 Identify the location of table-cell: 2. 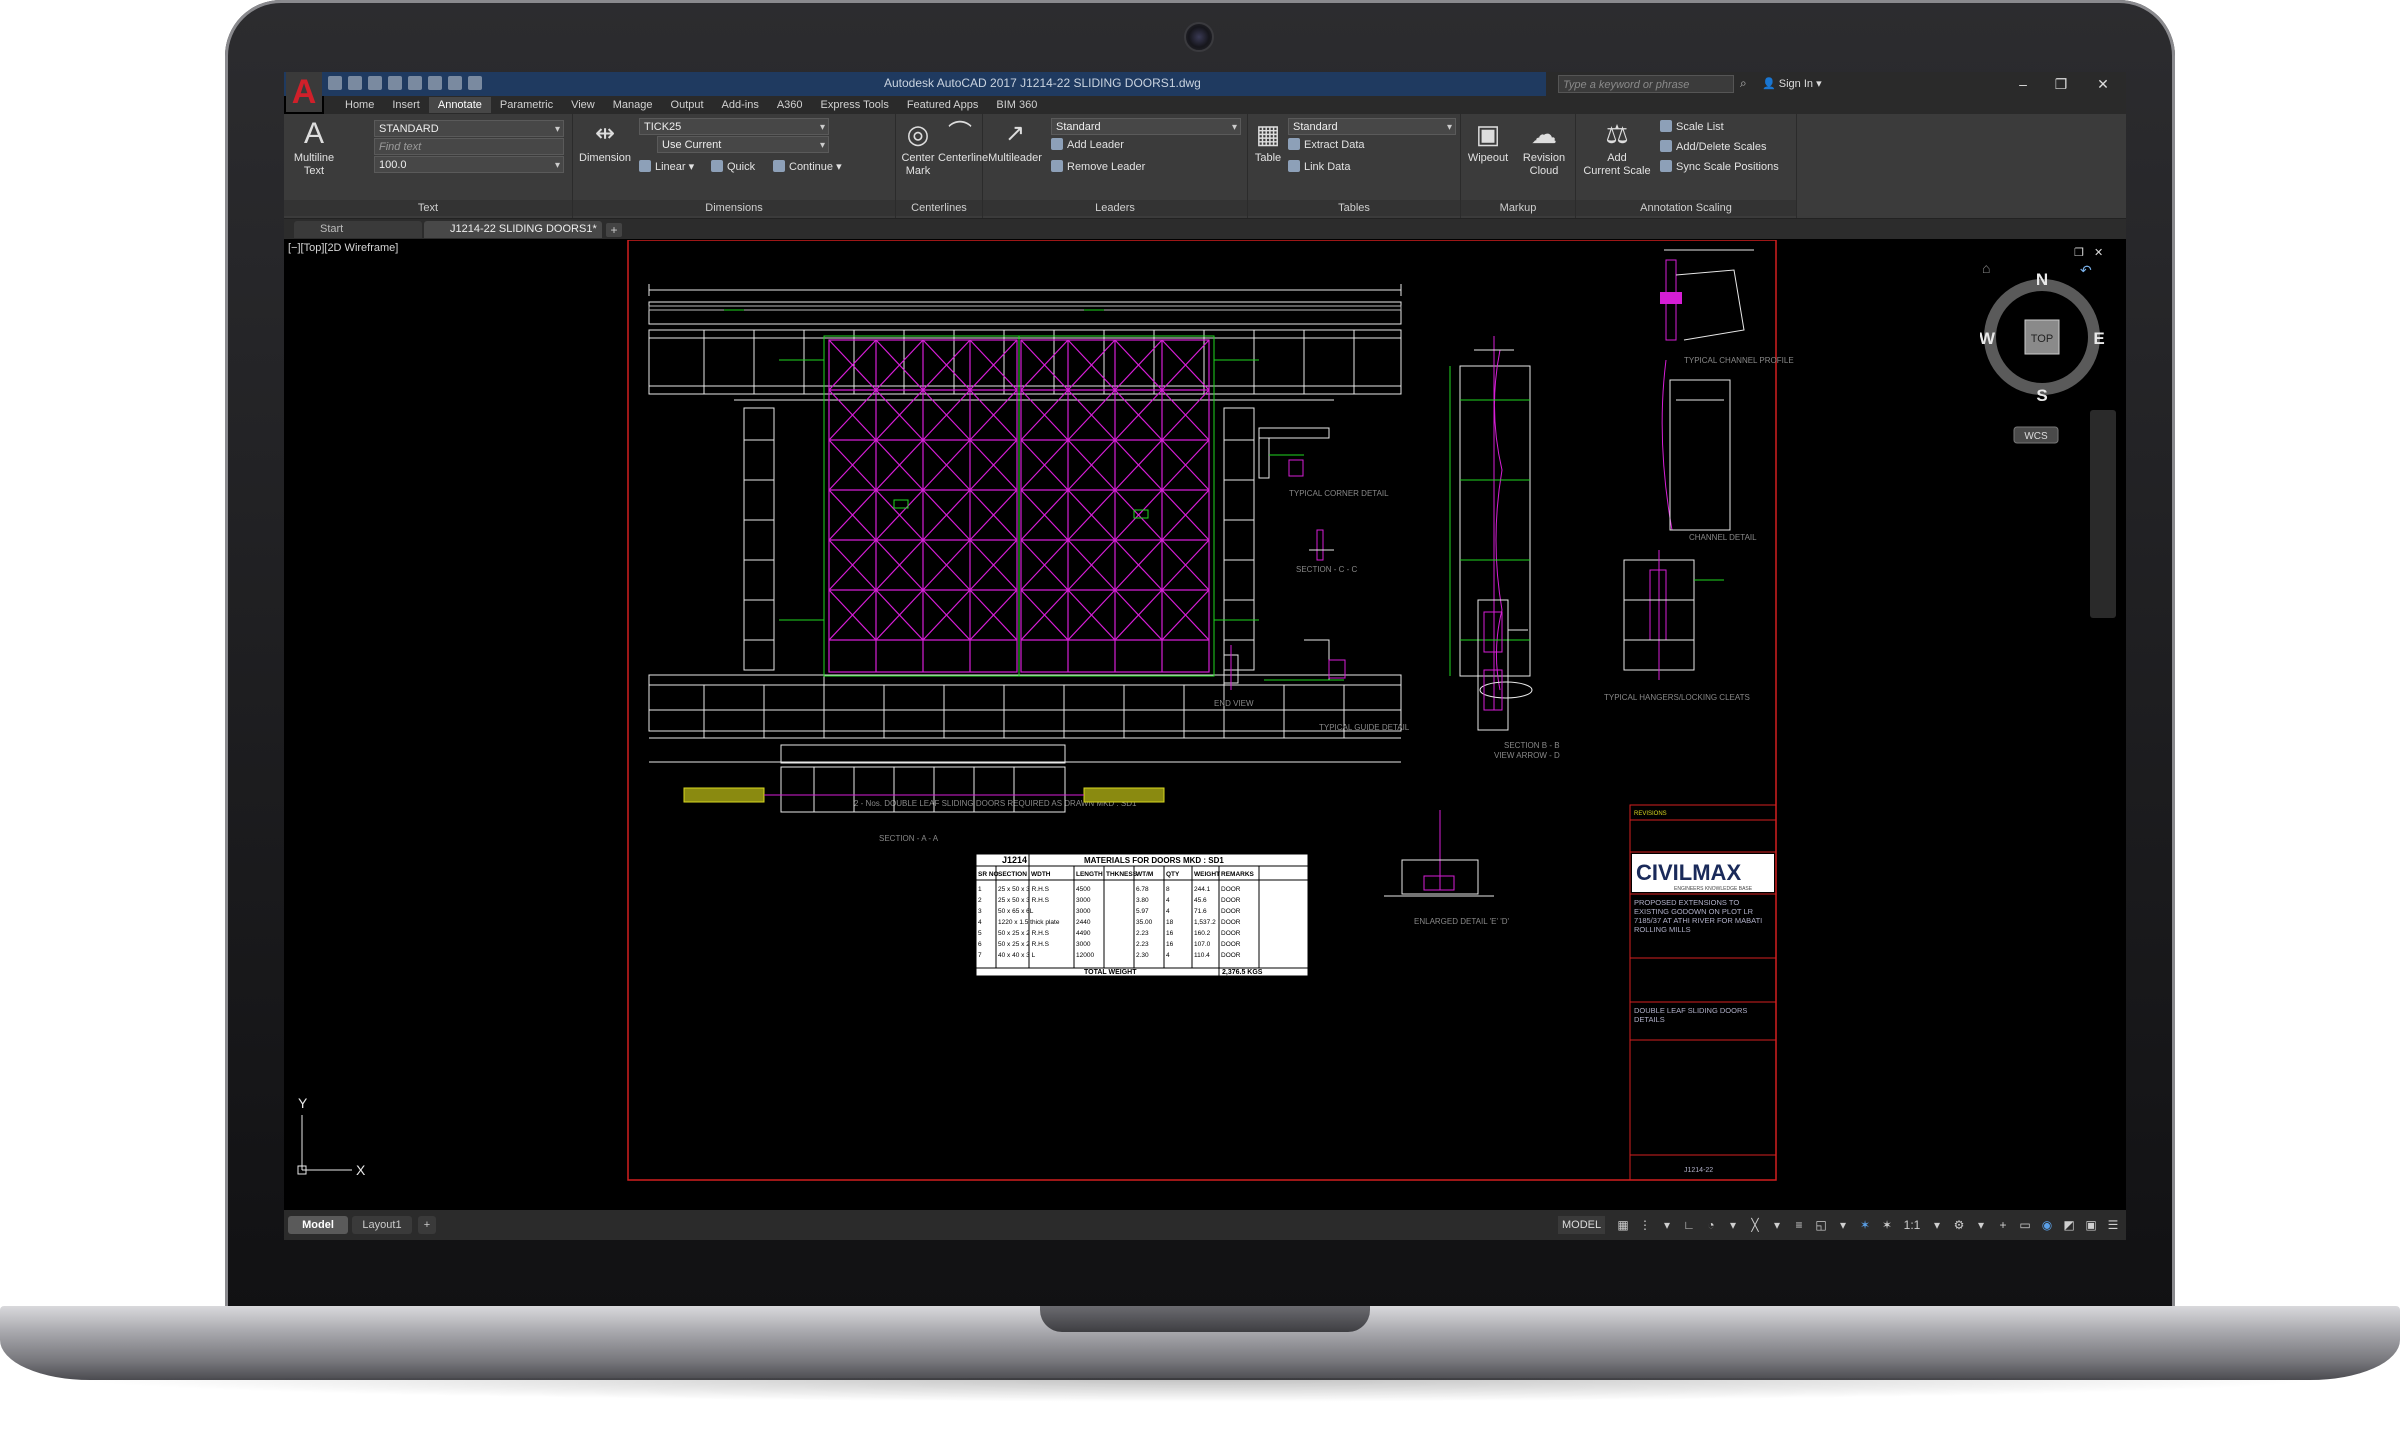
(980, 900).